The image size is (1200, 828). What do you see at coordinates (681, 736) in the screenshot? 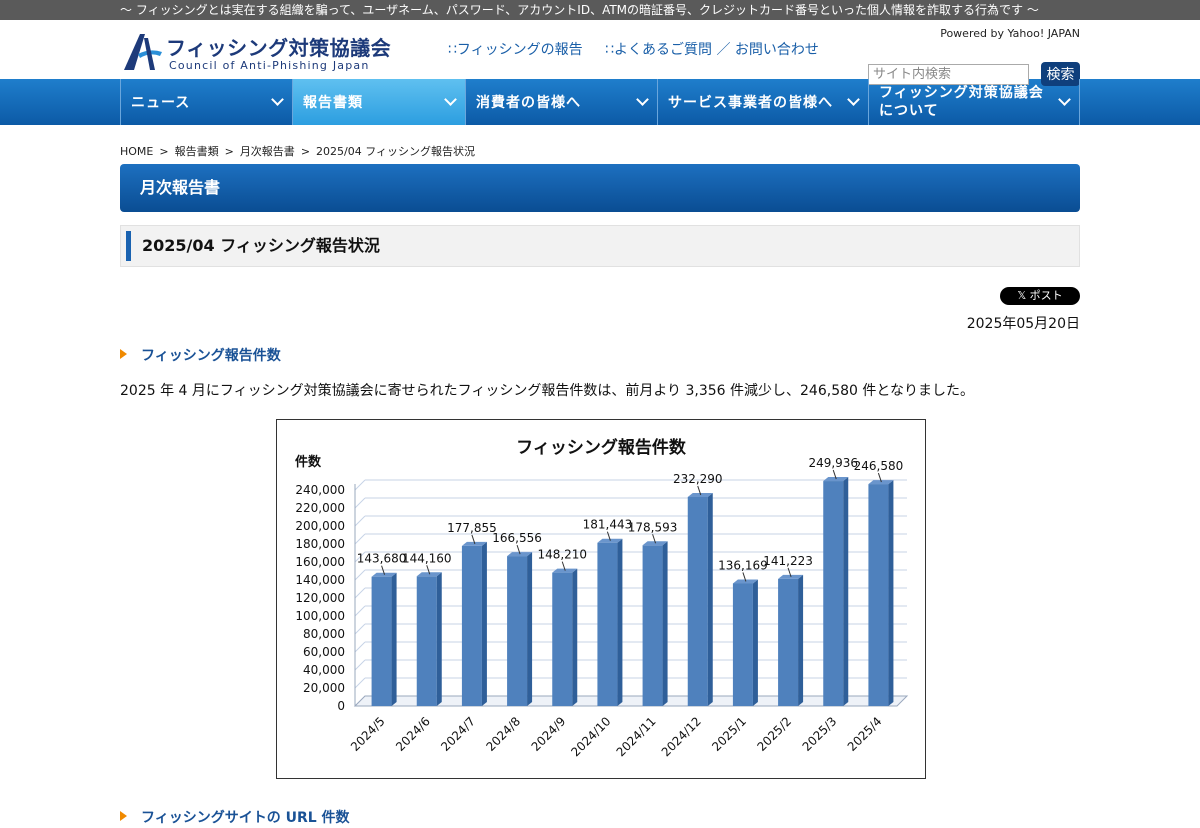
I see `x-tick-label: 2024/12` at bounding box center [681, 736].